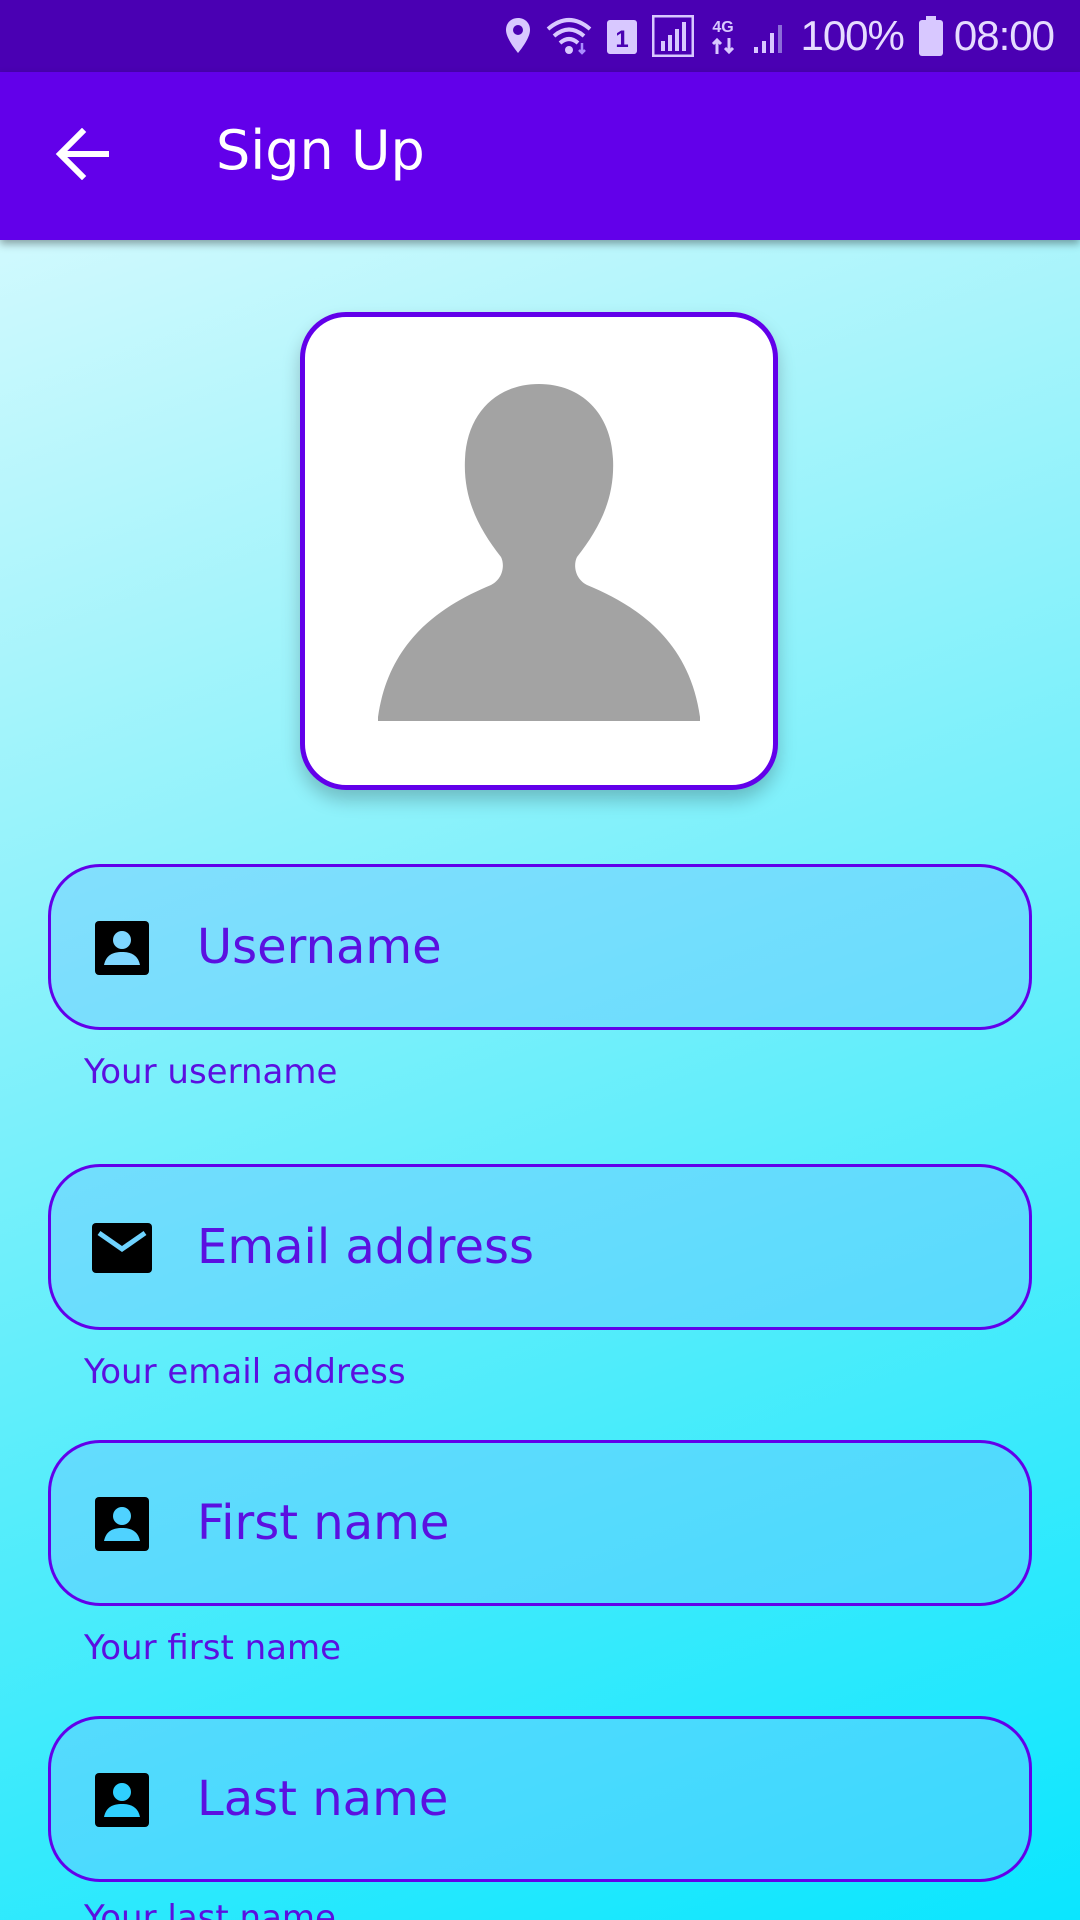 This screenshot has width=1080, height=1920. I want to click on username-input, so click(597, 947).